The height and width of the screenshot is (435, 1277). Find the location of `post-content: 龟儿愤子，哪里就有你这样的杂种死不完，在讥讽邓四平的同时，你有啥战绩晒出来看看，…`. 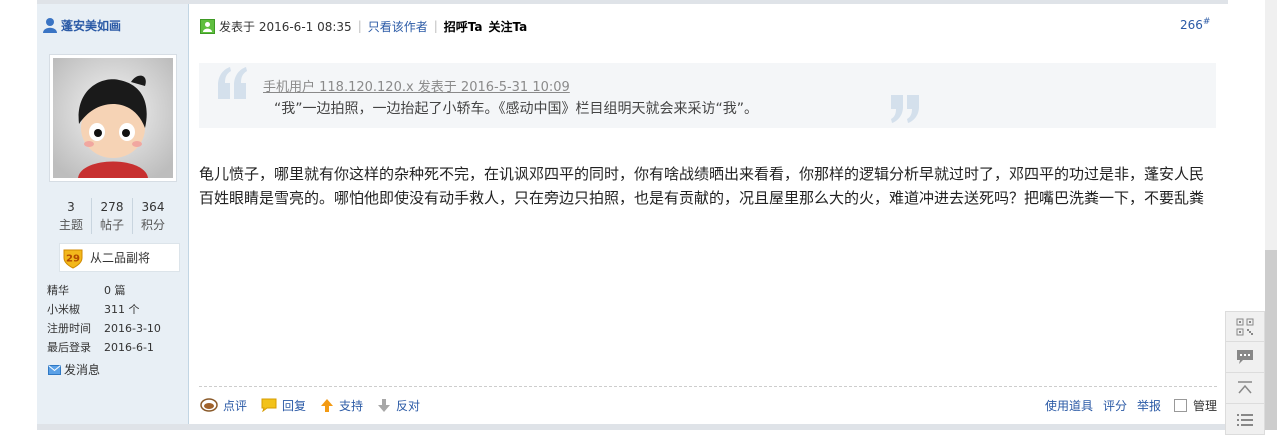

post-content: 龟儿愤子，哪里就有你这样的杂种死不完，在讥讽邓四平的同时，你有啥战绩晒出来看看，… is located at coordinates (702, 186).